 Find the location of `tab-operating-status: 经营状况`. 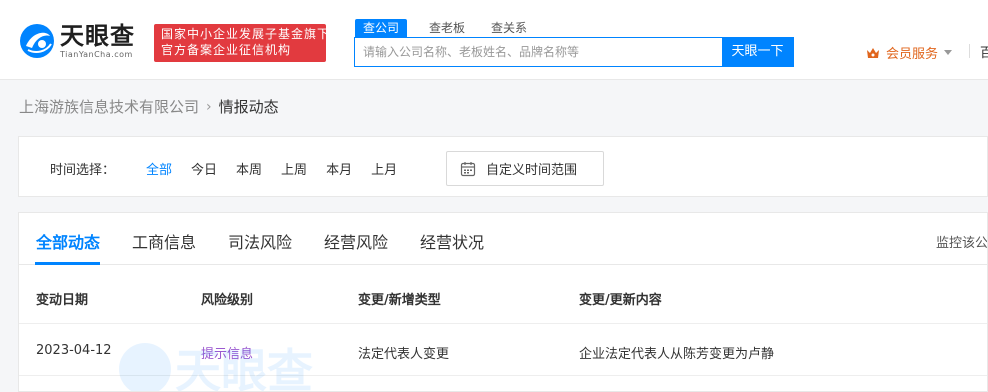

tab-operating-status: 经营状况 is located at coordinates (452, 241).